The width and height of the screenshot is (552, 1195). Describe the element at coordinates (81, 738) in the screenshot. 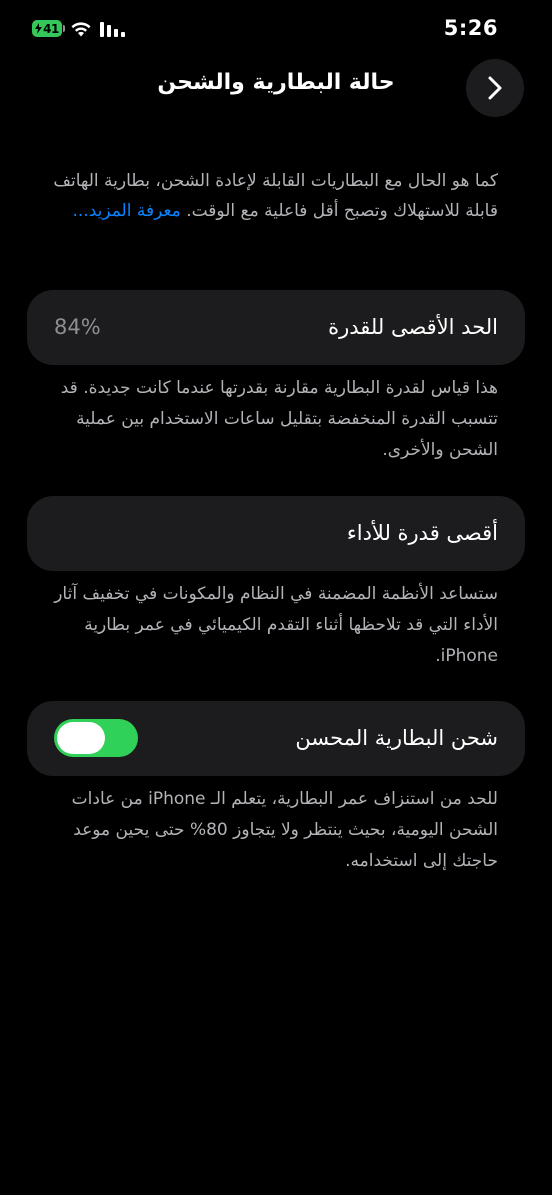

I see `toggle-knob` at that location.